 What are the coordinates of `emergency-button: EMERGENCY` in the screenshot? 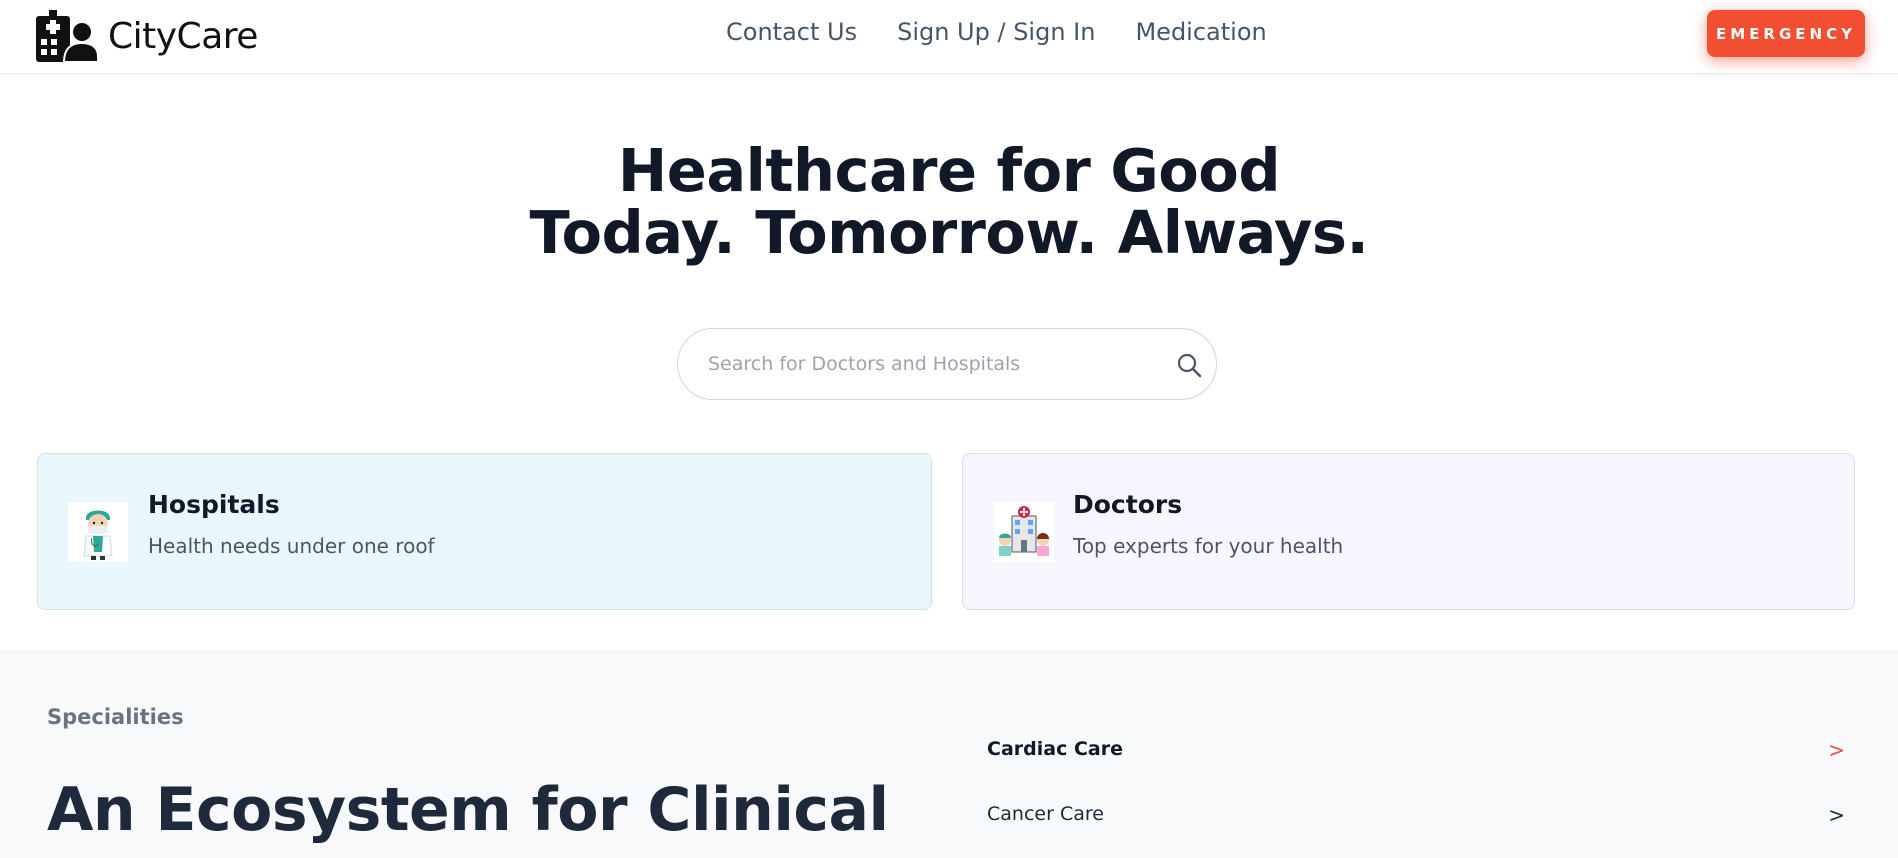 It's located at (1786, 33).